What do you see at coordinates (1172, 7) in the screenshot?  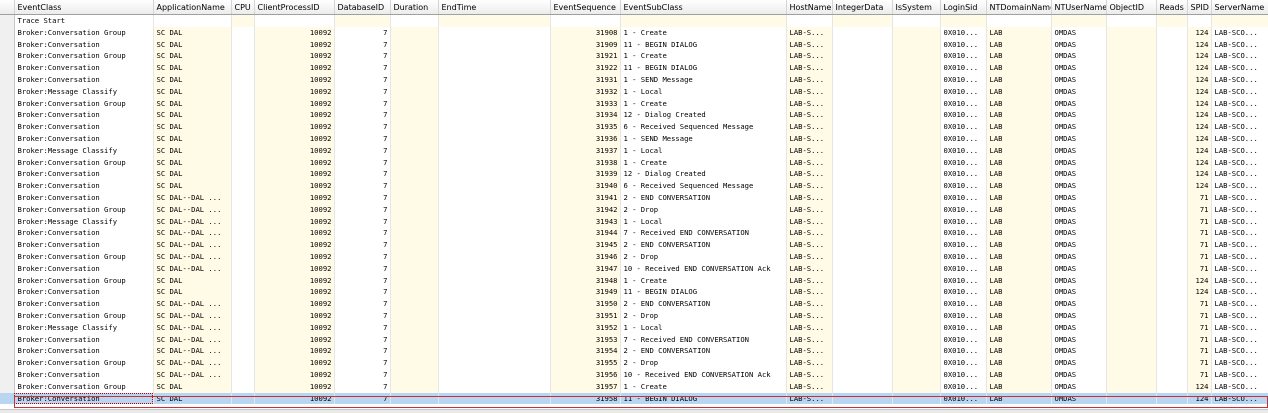 I see `column-header-reads: Reads` at bounding box center [1172, 7].